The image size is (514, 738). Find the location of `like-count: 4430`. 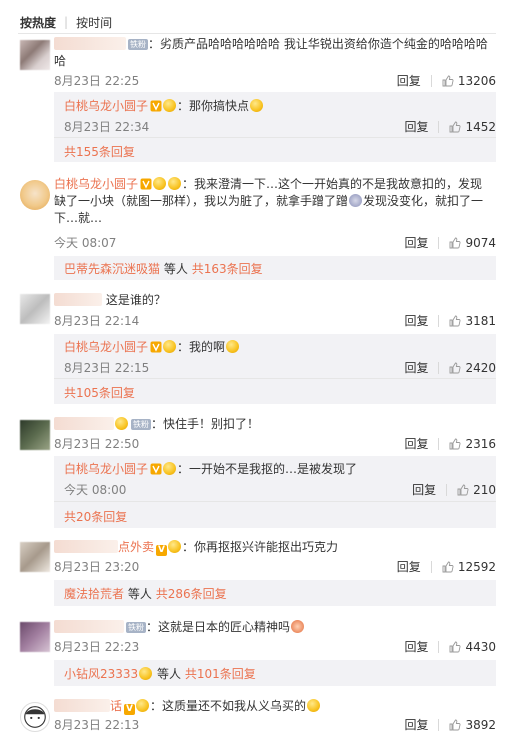

like-count: 4430 is located at coordinates (480, 646).